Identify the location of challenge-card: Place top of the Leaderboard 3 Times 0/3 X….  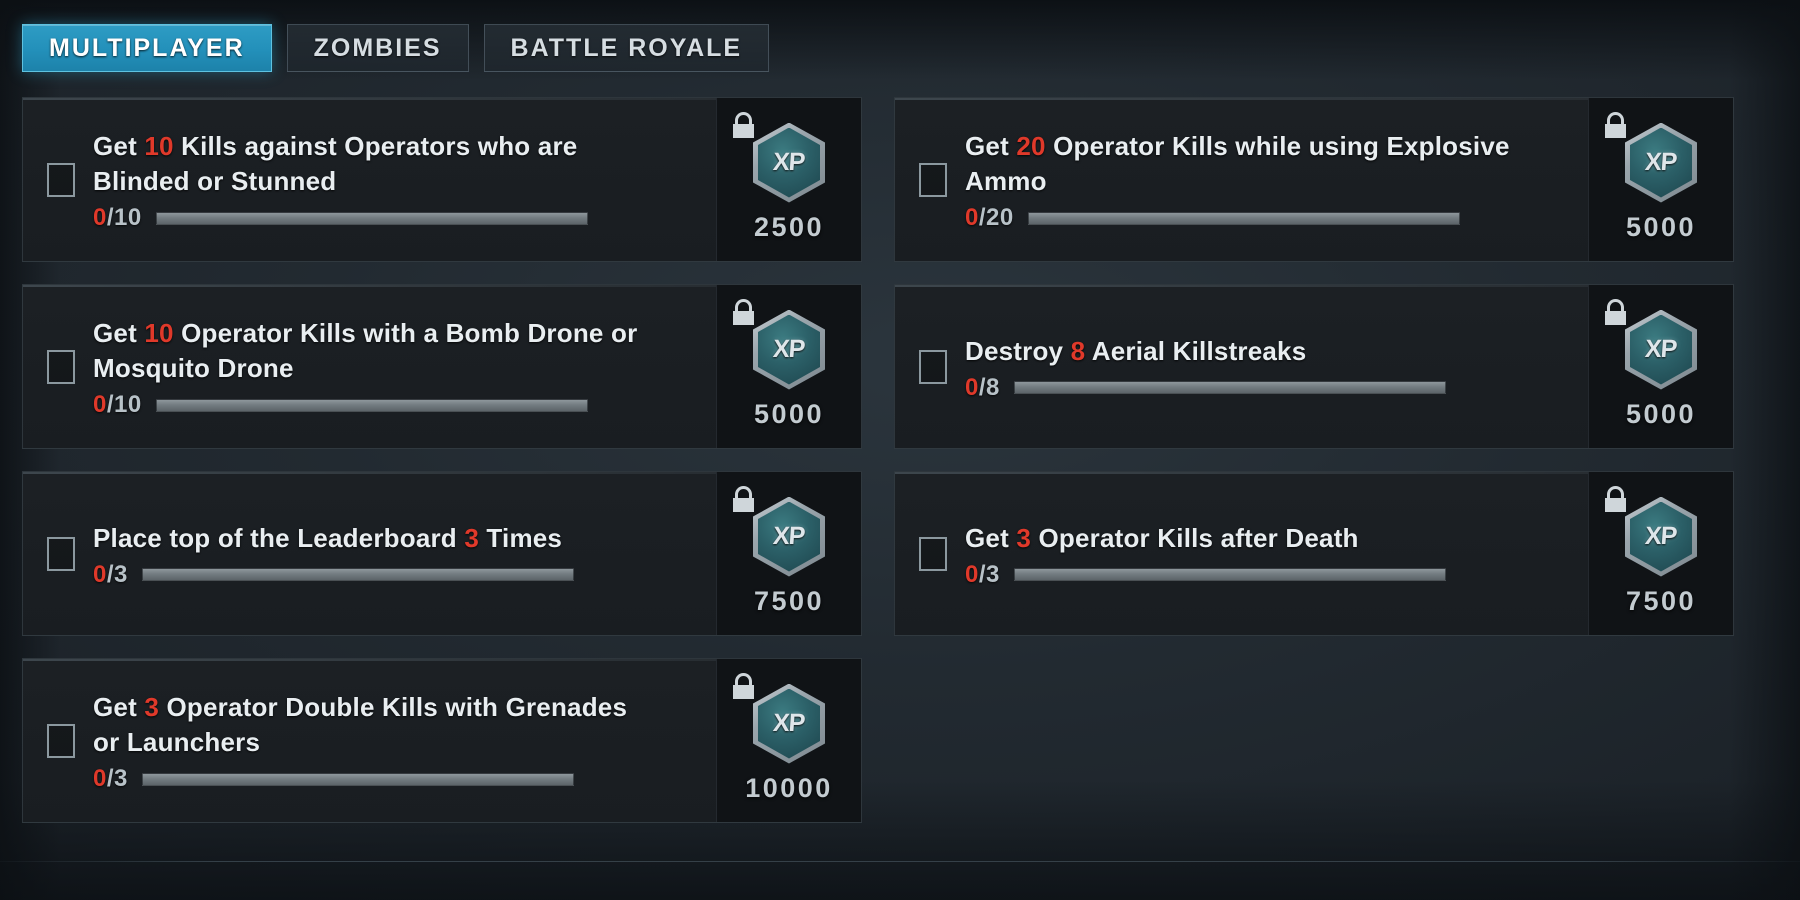
(442, 553).